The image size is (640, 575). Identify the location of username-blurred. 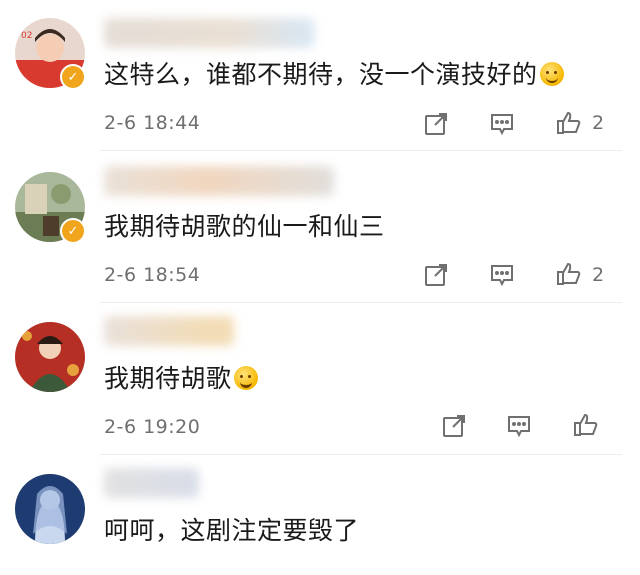
(151, 483).